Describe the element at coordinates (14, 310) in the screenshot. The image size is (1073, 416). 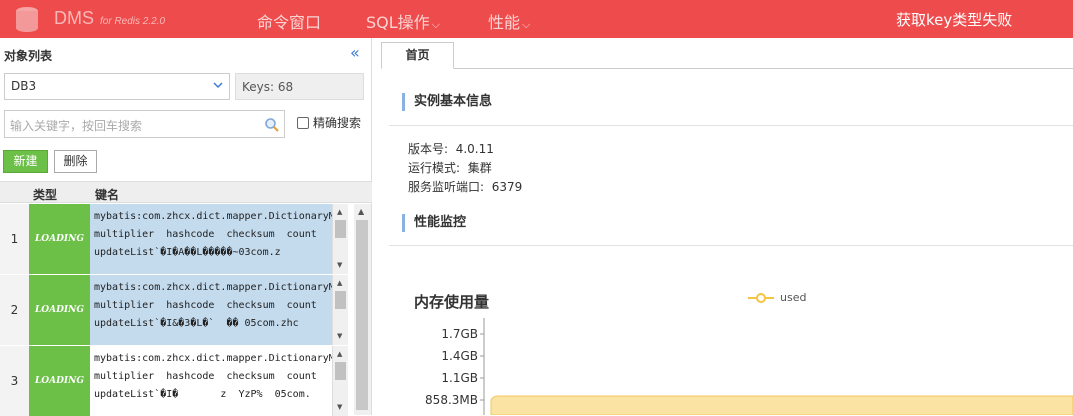
I see `row-index: 2` at that location.